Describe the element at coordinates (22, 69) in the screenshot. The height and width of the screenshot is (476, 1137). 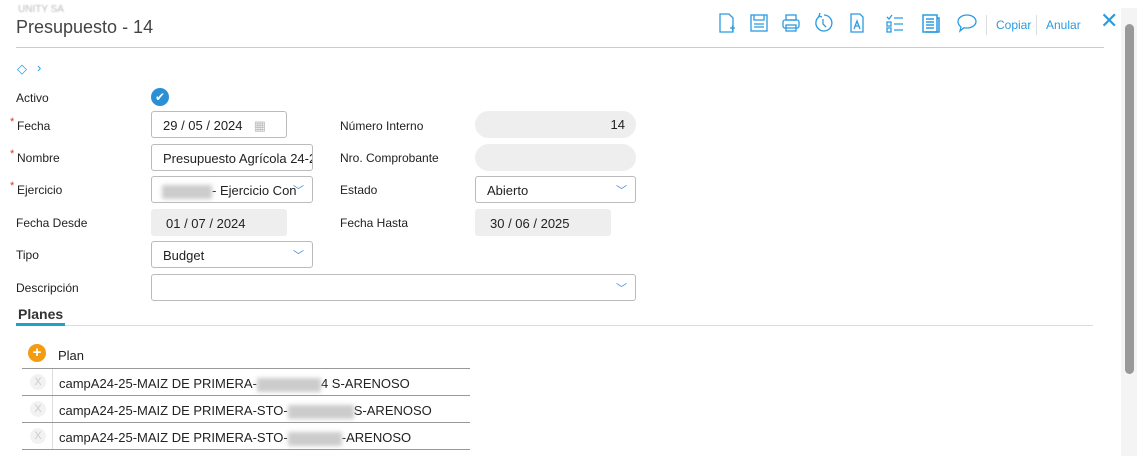
I see `tag-icon: ◇` at that location.